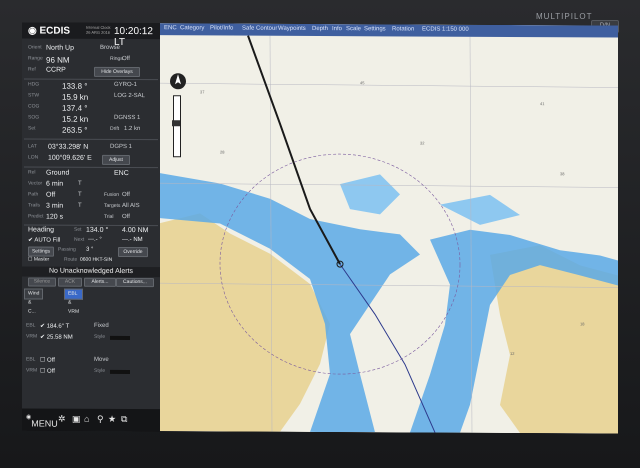 This screenshot has height=468, width=640. Describe the element at coordinates (70, 158) in the screenshot. I see `lon-value: 100°09.626' E` at that location.